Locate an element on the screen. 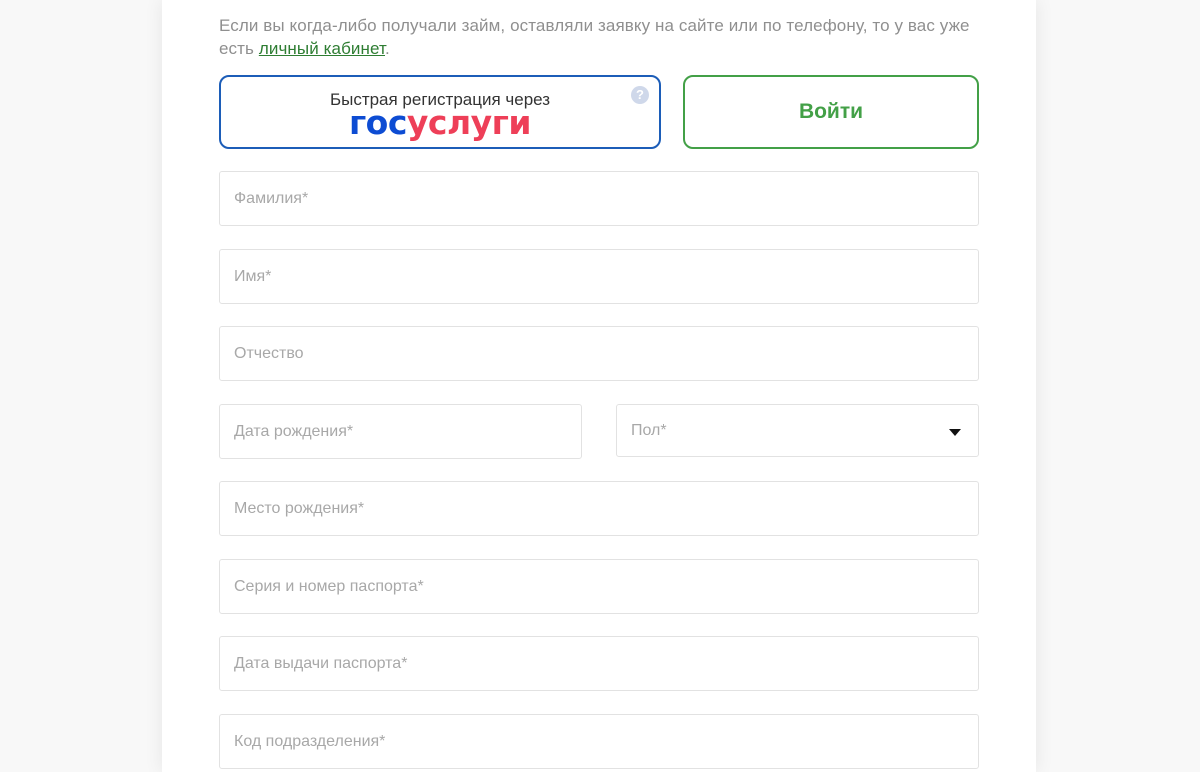  division-code-field: Код подразделения* is located at coordinates (599, 741).